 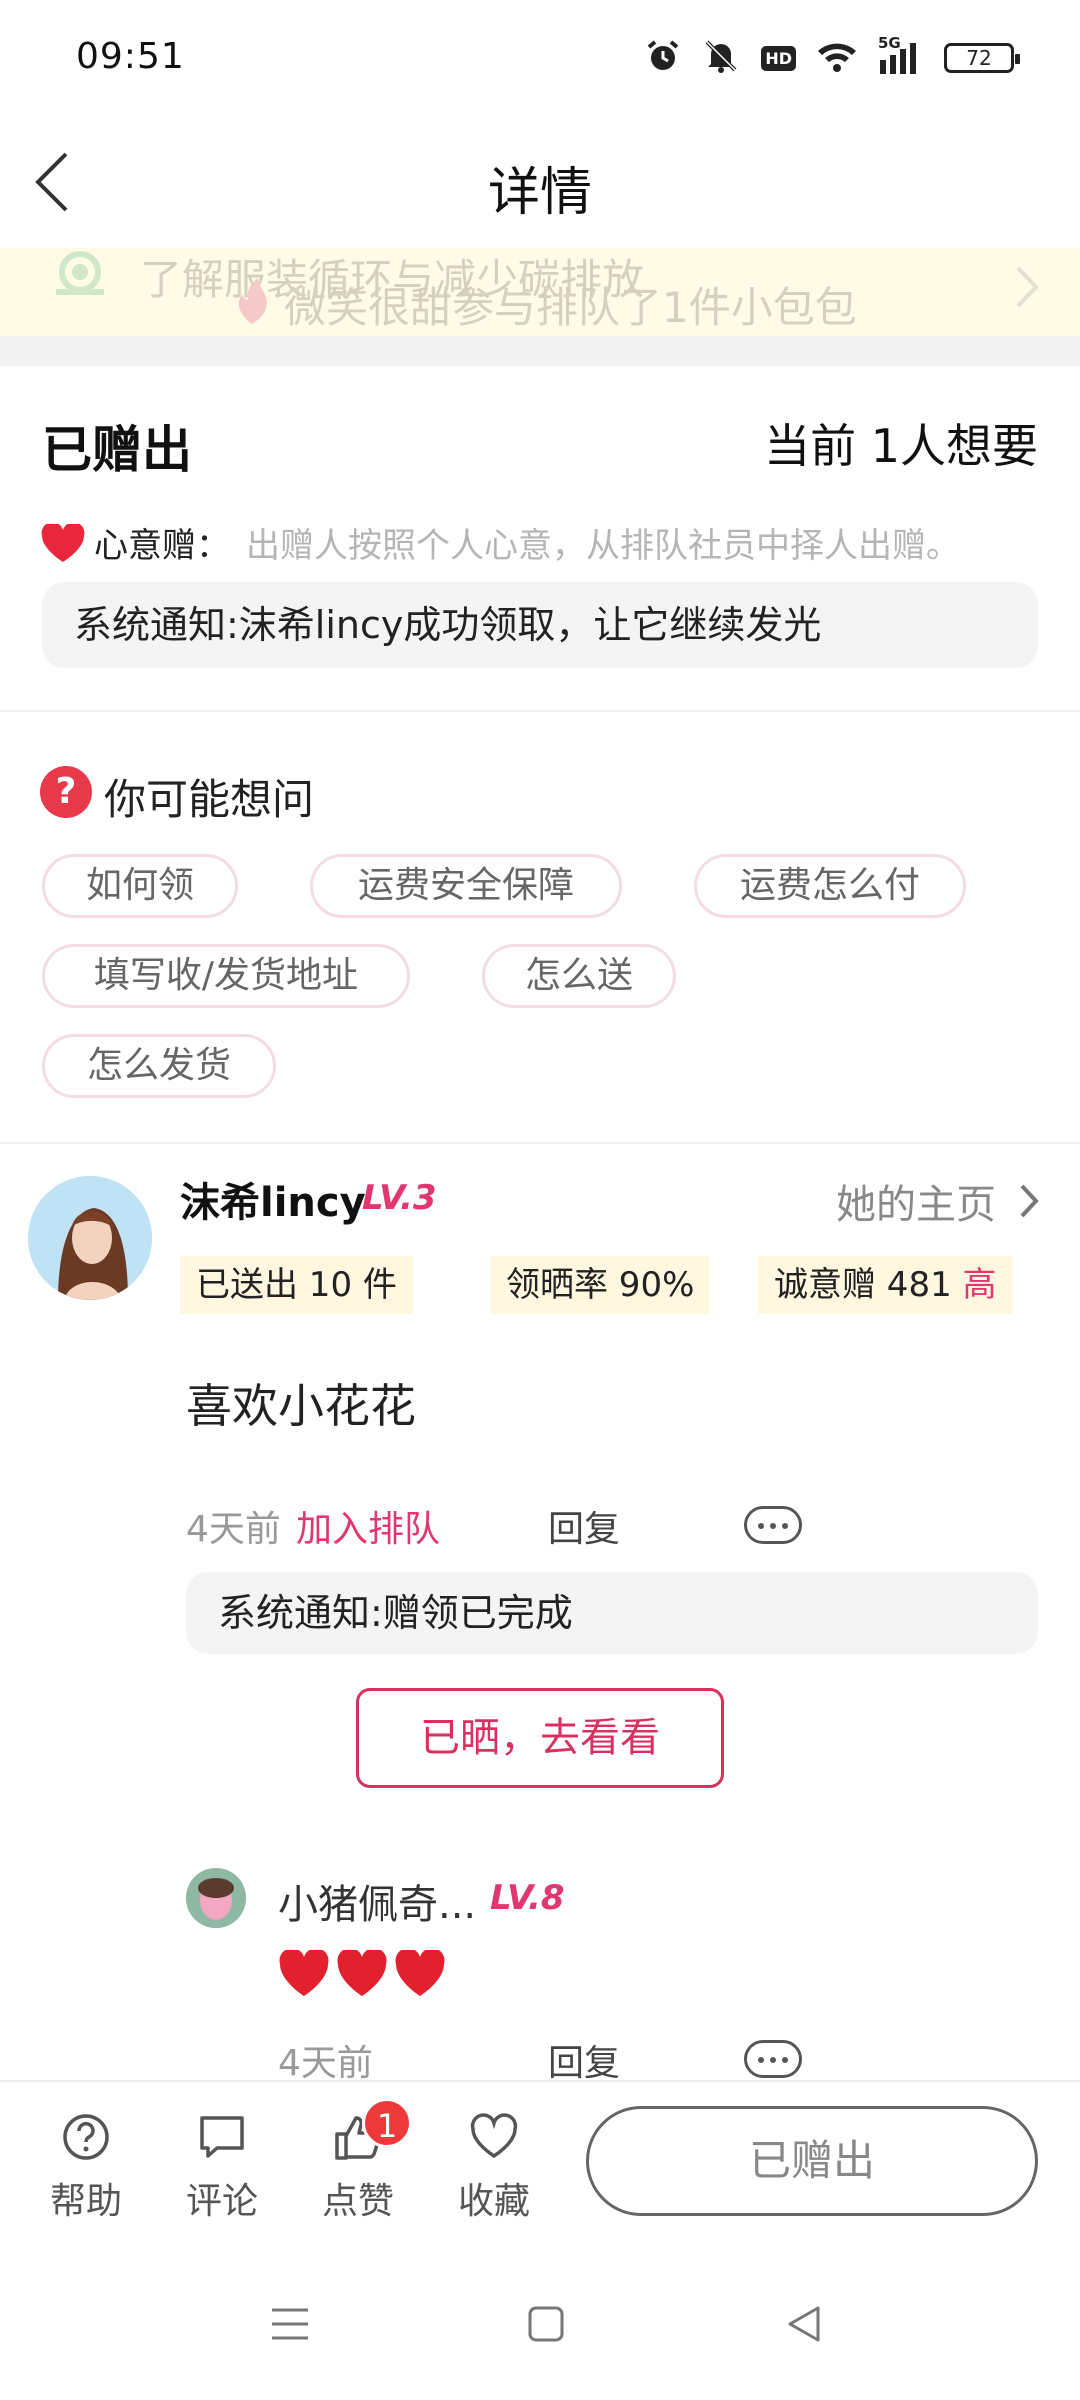 What do you see at coordinates (830, 886) in the screenshot?
I see `faq-chip: 运费怎么付` at bounding box center [830, 886].